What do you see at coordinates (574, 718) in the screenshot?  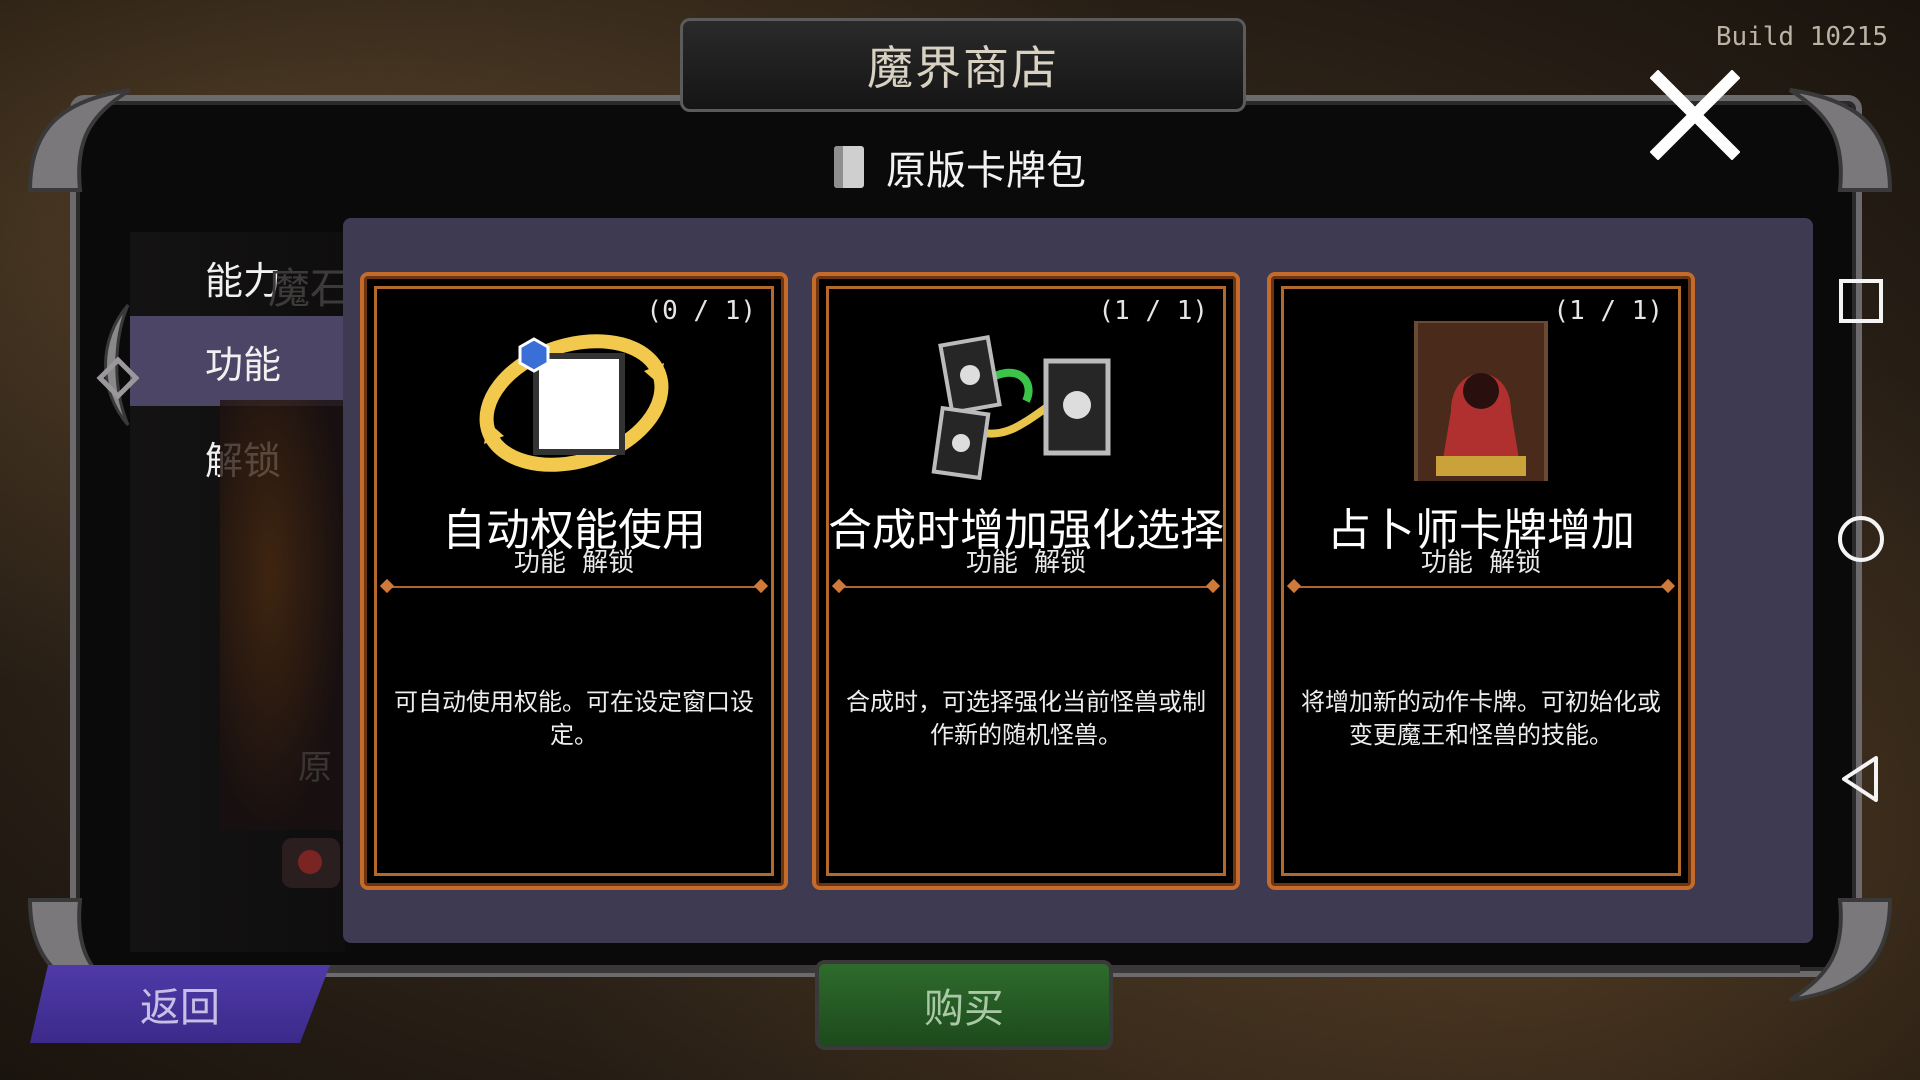 I see `card-description: 可自动使用权能。可在设定窗口设定。` at bounding box center [574, 718].